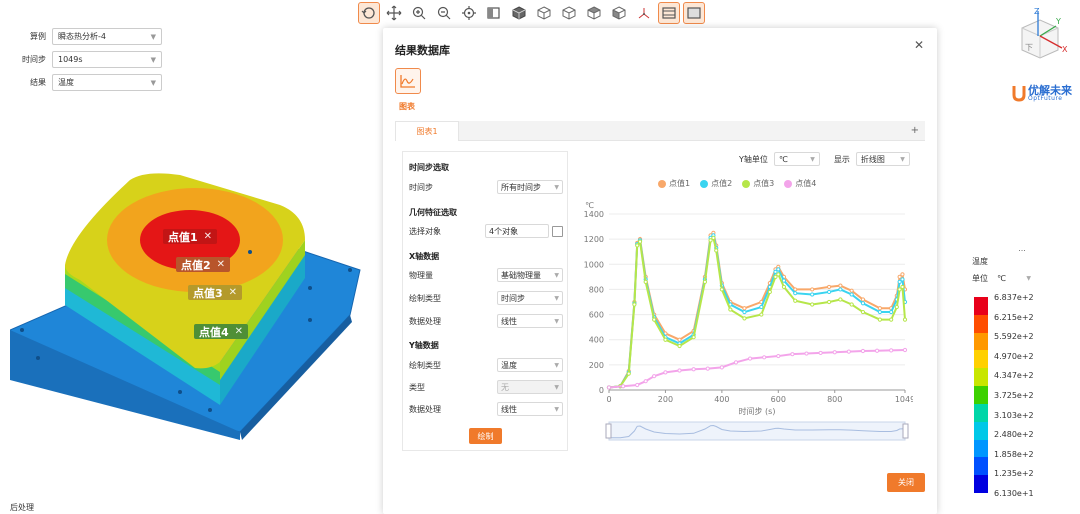 The image size is (1080, 514). What do you see at coordinates (716, 183) in the screenshot?
I see `legend-item: 点值2` at bounding box center [716, 183].